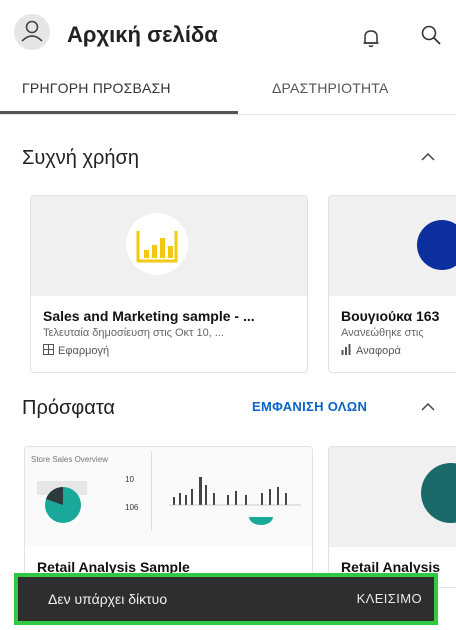 The height and width of the screenshot is (630, 456). I want to click on tab-activity: ΔΡΑΣΤΗΡΙΟΤΗΤΑ, so click(330, 88).